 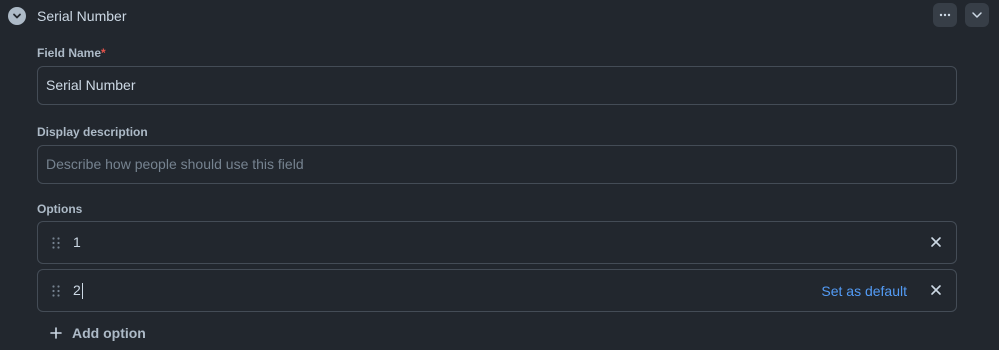 What do you see at coordinates (82, 291) in the screenshot?
I see `text-caret` at bounding box center [82, 291].